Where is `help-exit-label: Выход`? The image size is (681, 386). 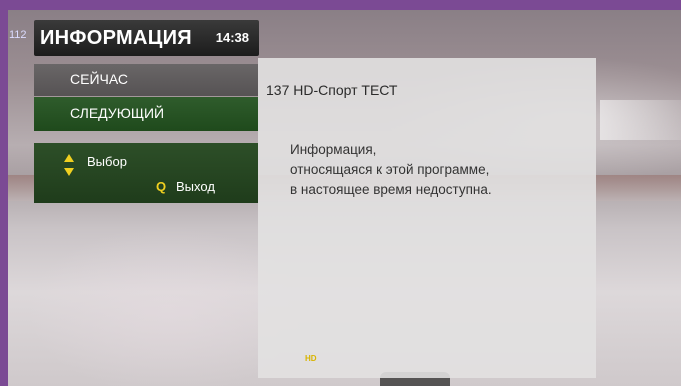 help-exit-label: Выход is located at coordinates (195, 186).